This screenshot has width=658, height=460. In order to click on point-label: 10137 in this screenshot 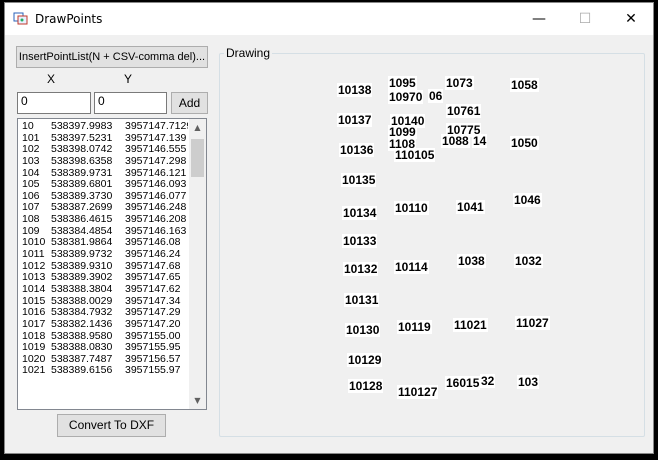, I will do `click(355, 120)`.